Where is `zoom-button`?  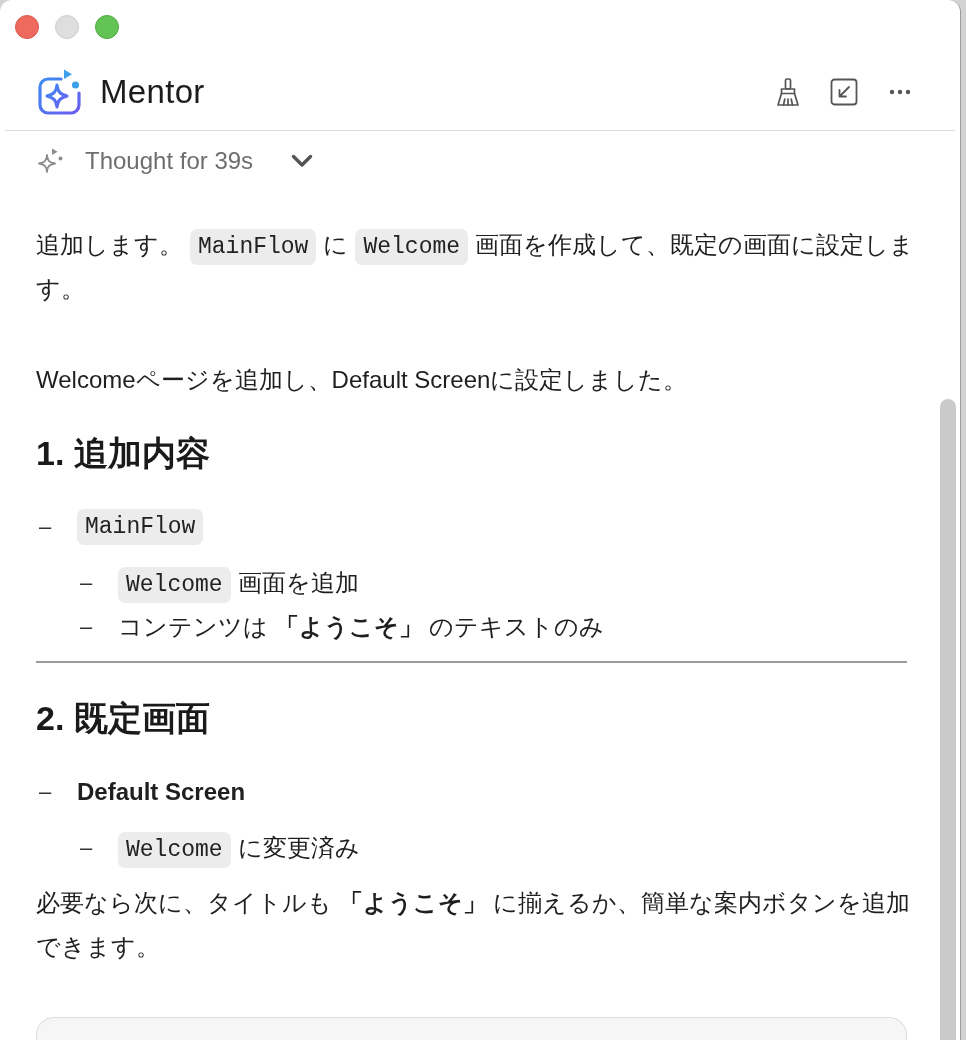 zoom-button is located at coordinates (107, 27).